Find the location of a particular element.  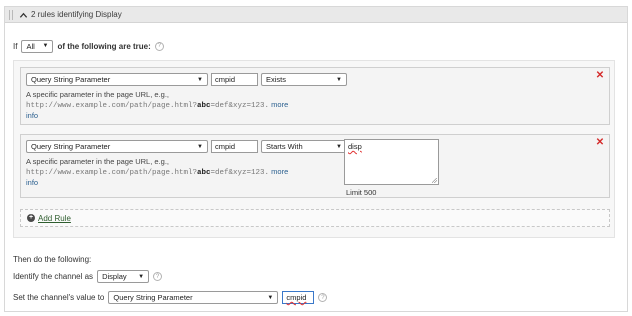

quantifier-value: All is located at coordinates (30, 46).